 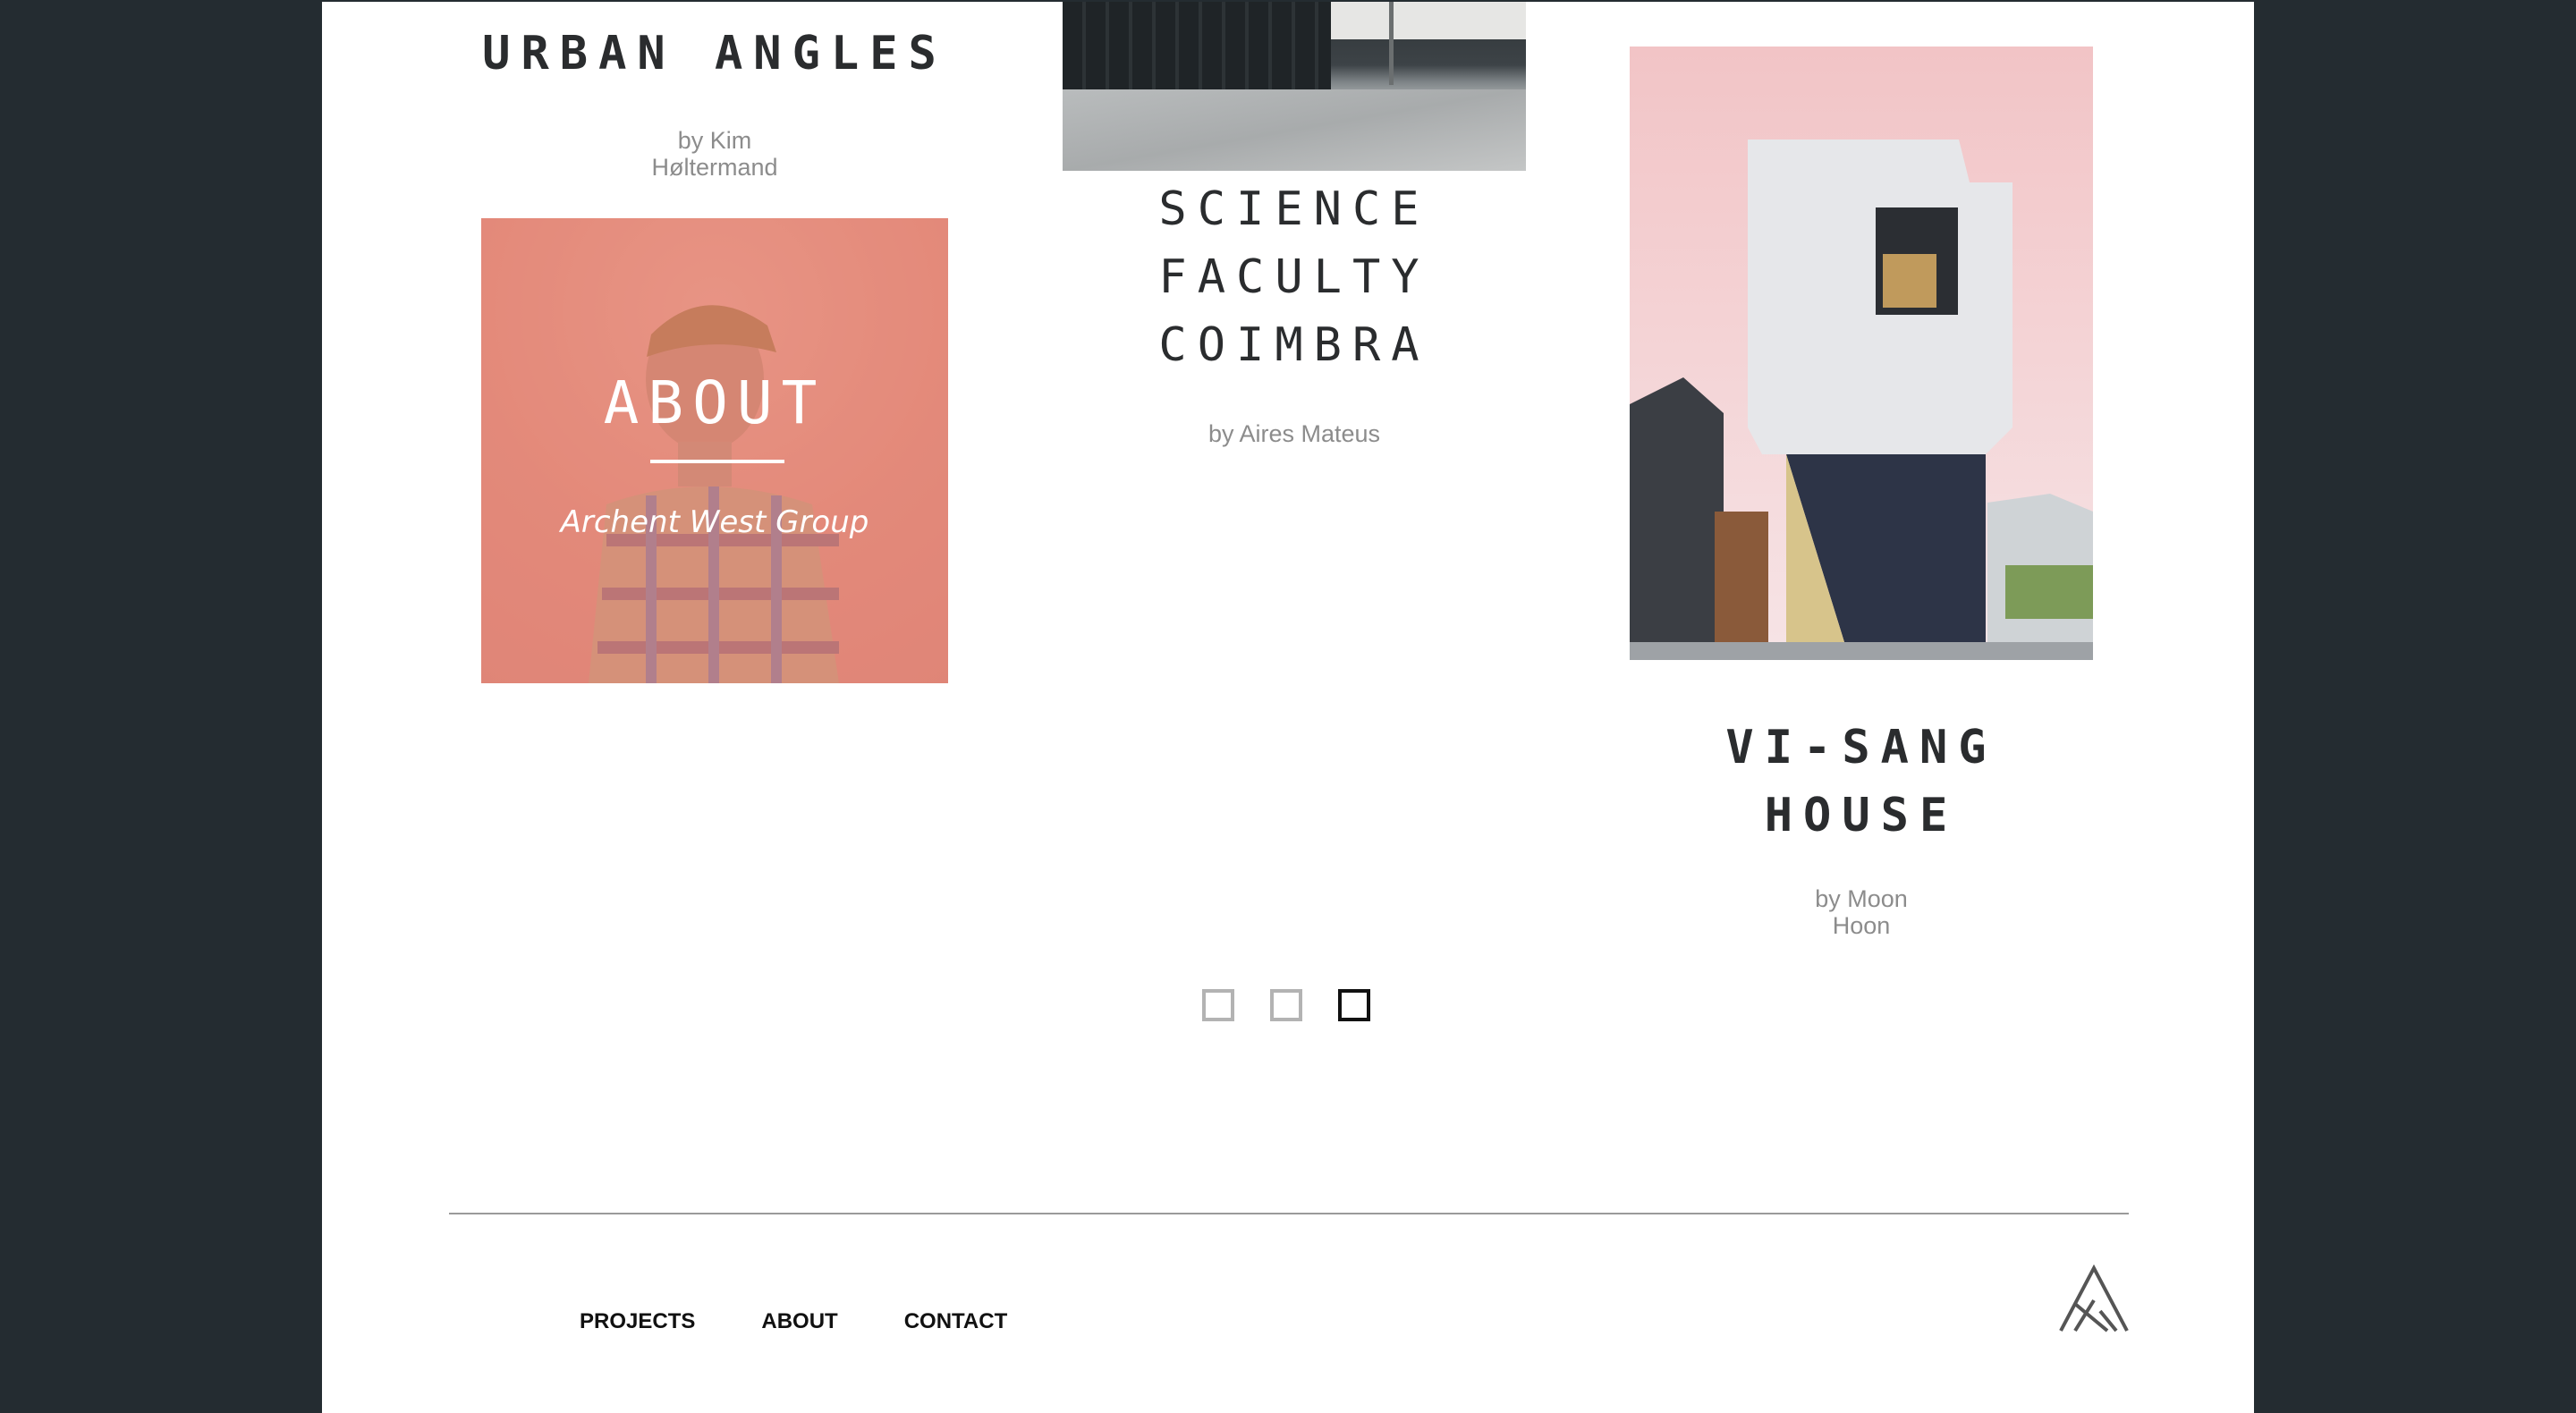 What do you see at coordinates (1294, 433) in the screenshot?
I see `project-byline: by Aires Mateus` at bounding box center [1294, 433].